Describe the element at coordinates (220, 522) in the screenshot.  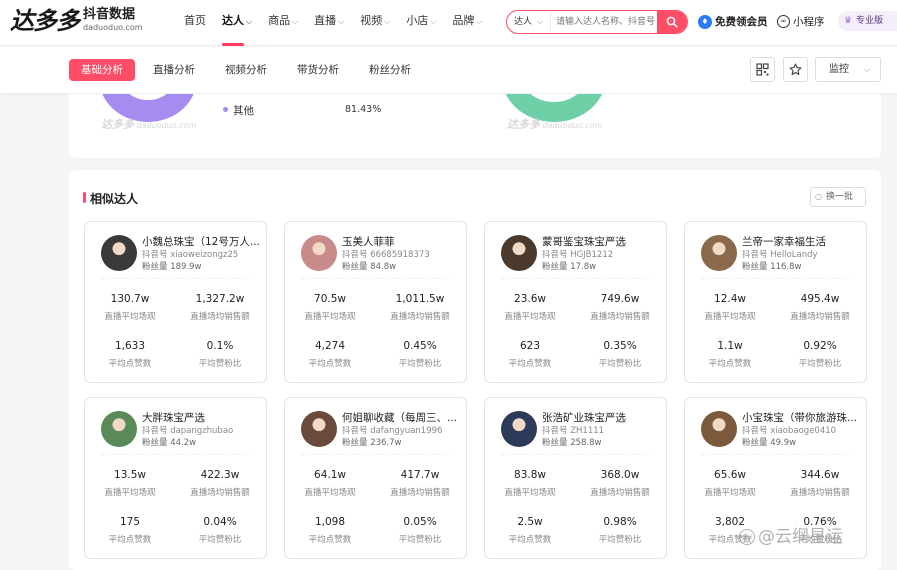
I see `stat-like-fan-ratio: 0.04%` at that location.